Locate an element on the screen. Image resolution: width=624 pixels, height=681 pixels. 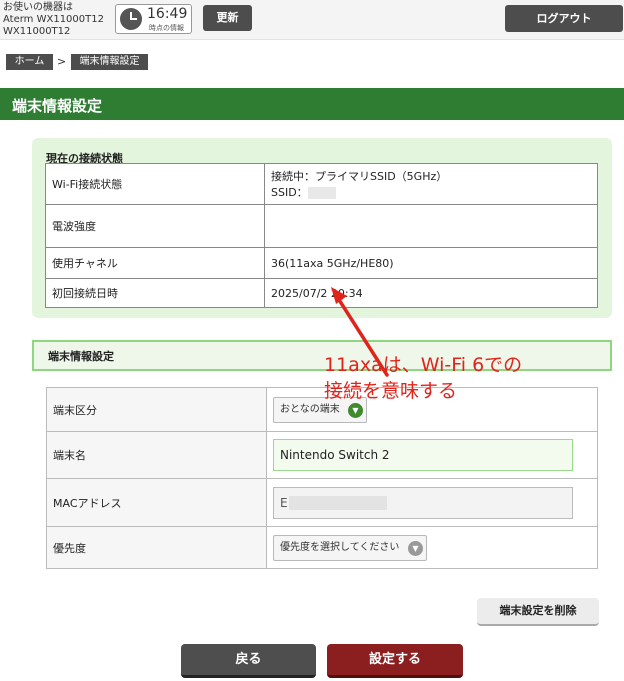
table-row: MACアドレス E is located at coordinates (322, 502).